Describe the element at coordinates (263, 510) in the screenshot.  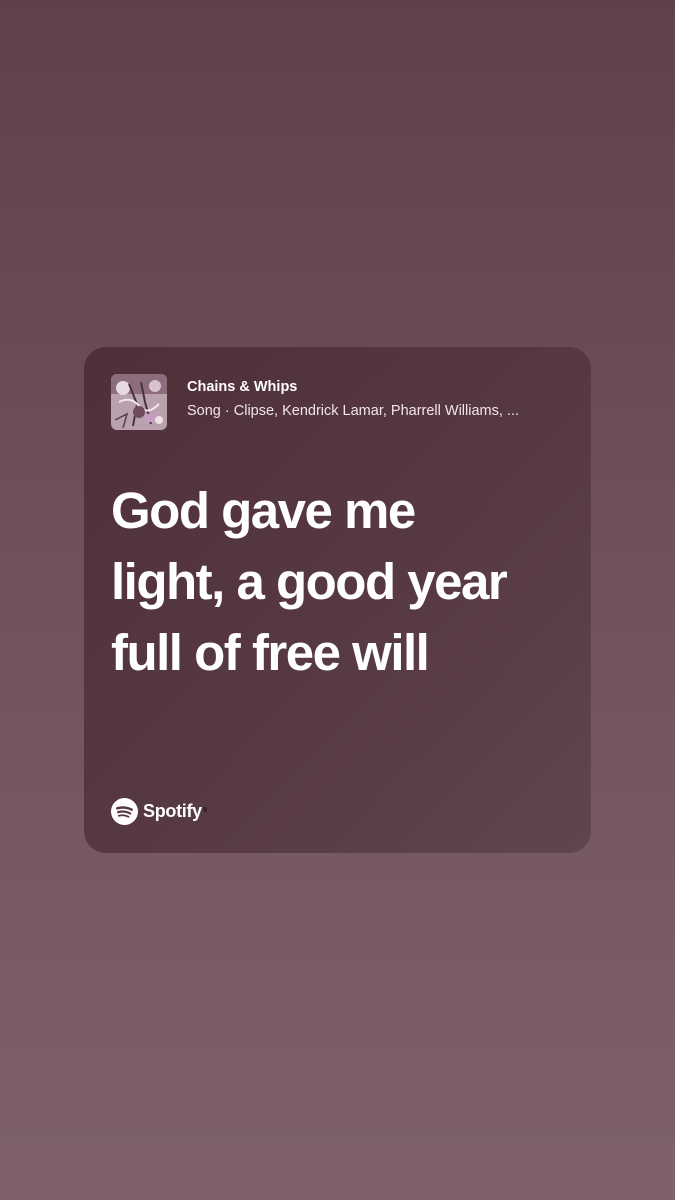
I see `lyric-line: God gave me` at that location.